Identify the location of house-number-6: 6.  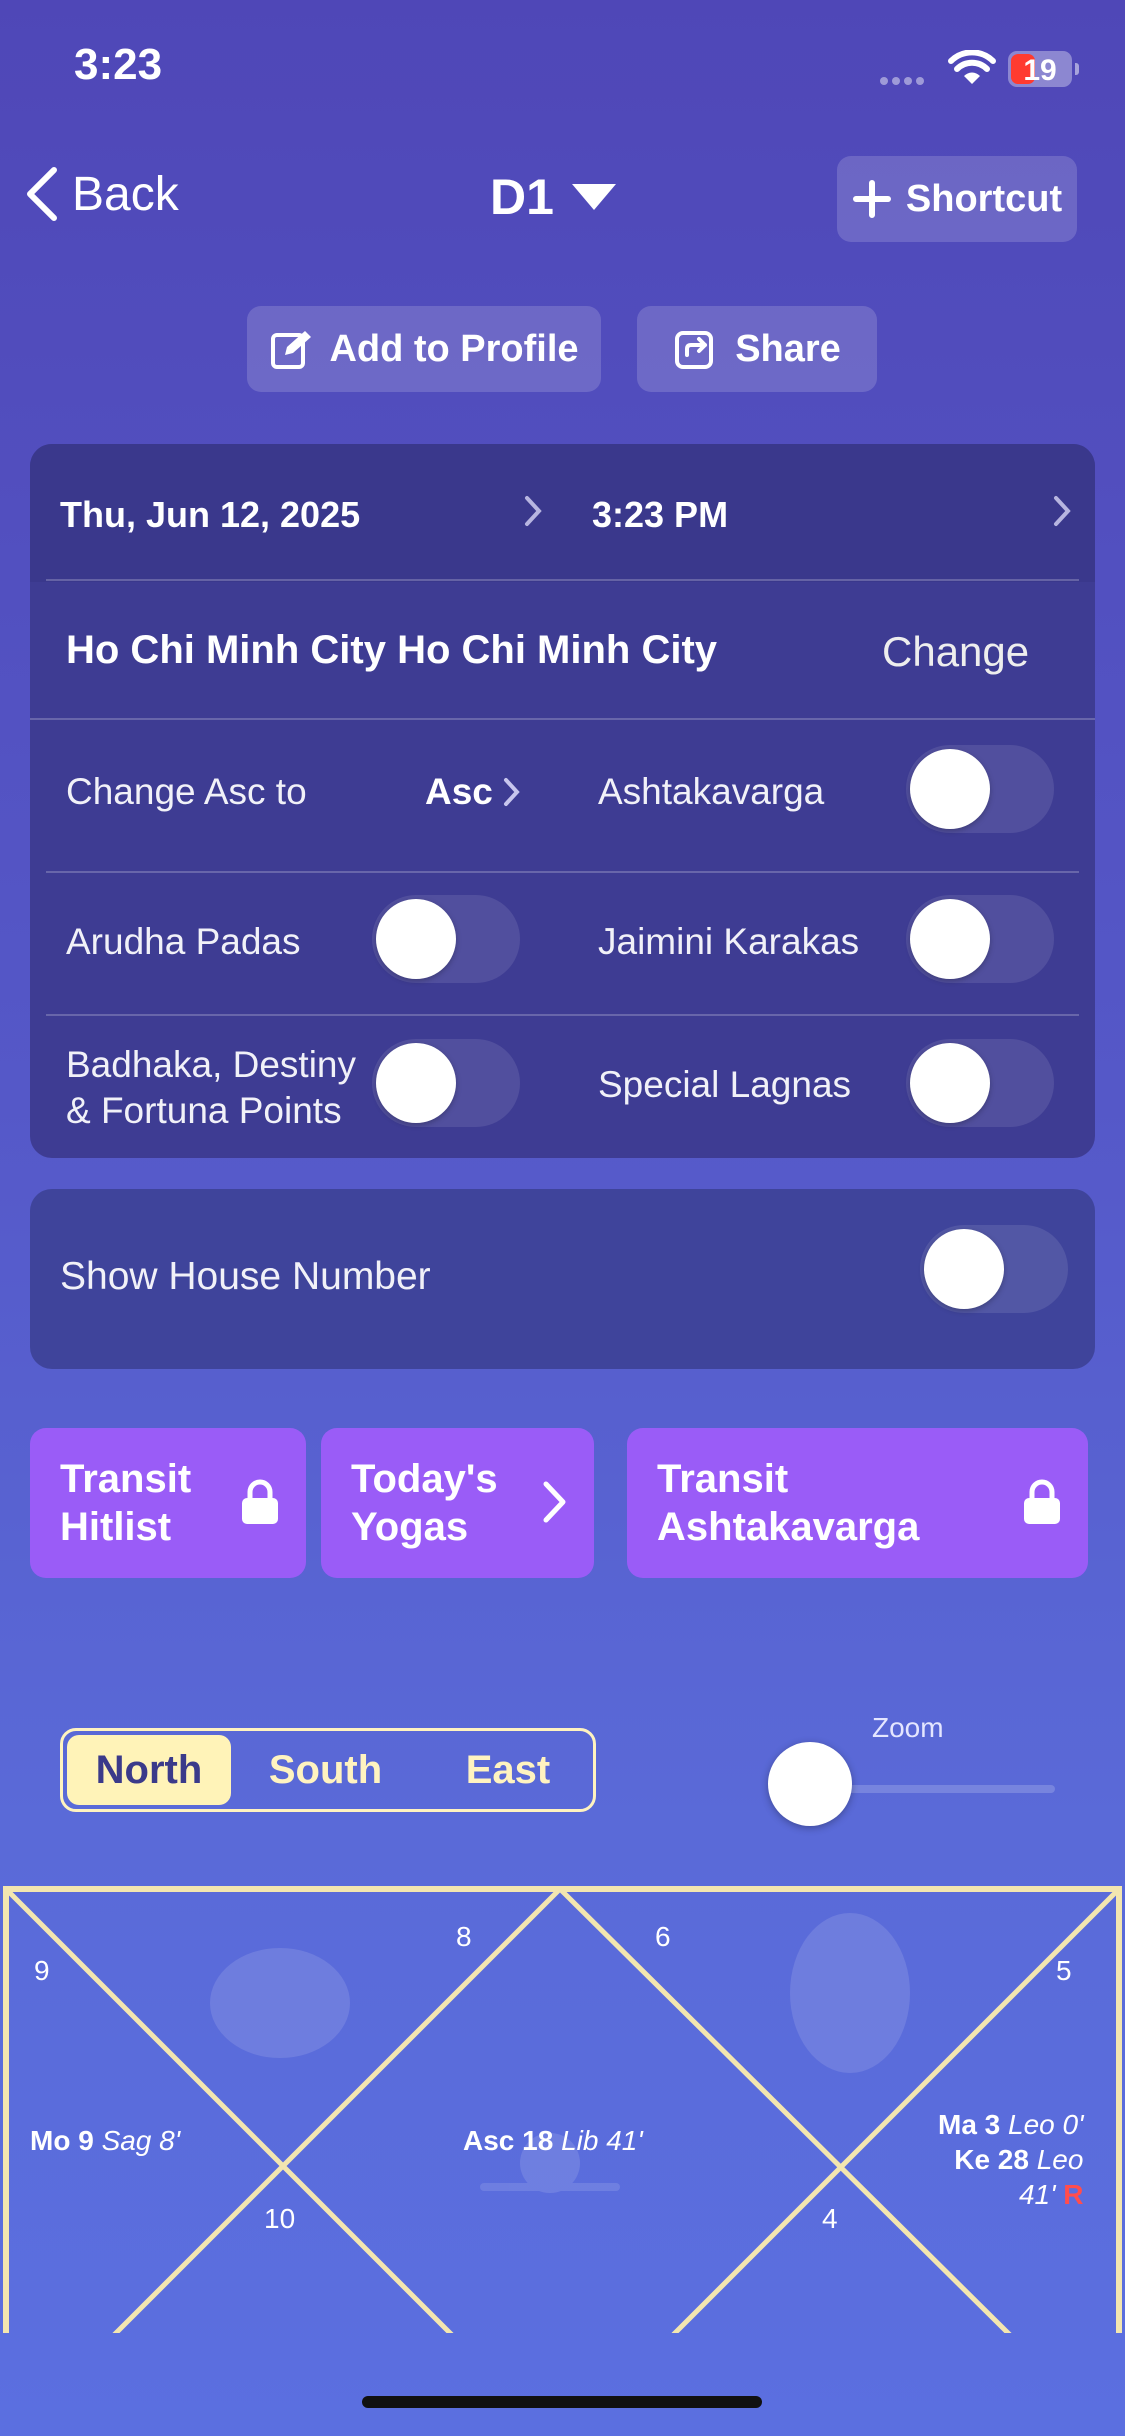
(663, 1936).